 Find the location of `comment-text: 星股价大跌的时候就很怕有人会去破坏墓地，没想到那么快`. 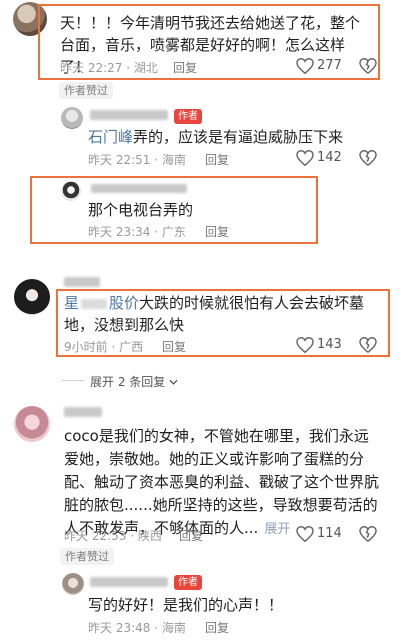

comment-text: 星股价大跌的时候就很怕有人会去破坏墓地，没想到那么快 is located at coordinates (214, 314).